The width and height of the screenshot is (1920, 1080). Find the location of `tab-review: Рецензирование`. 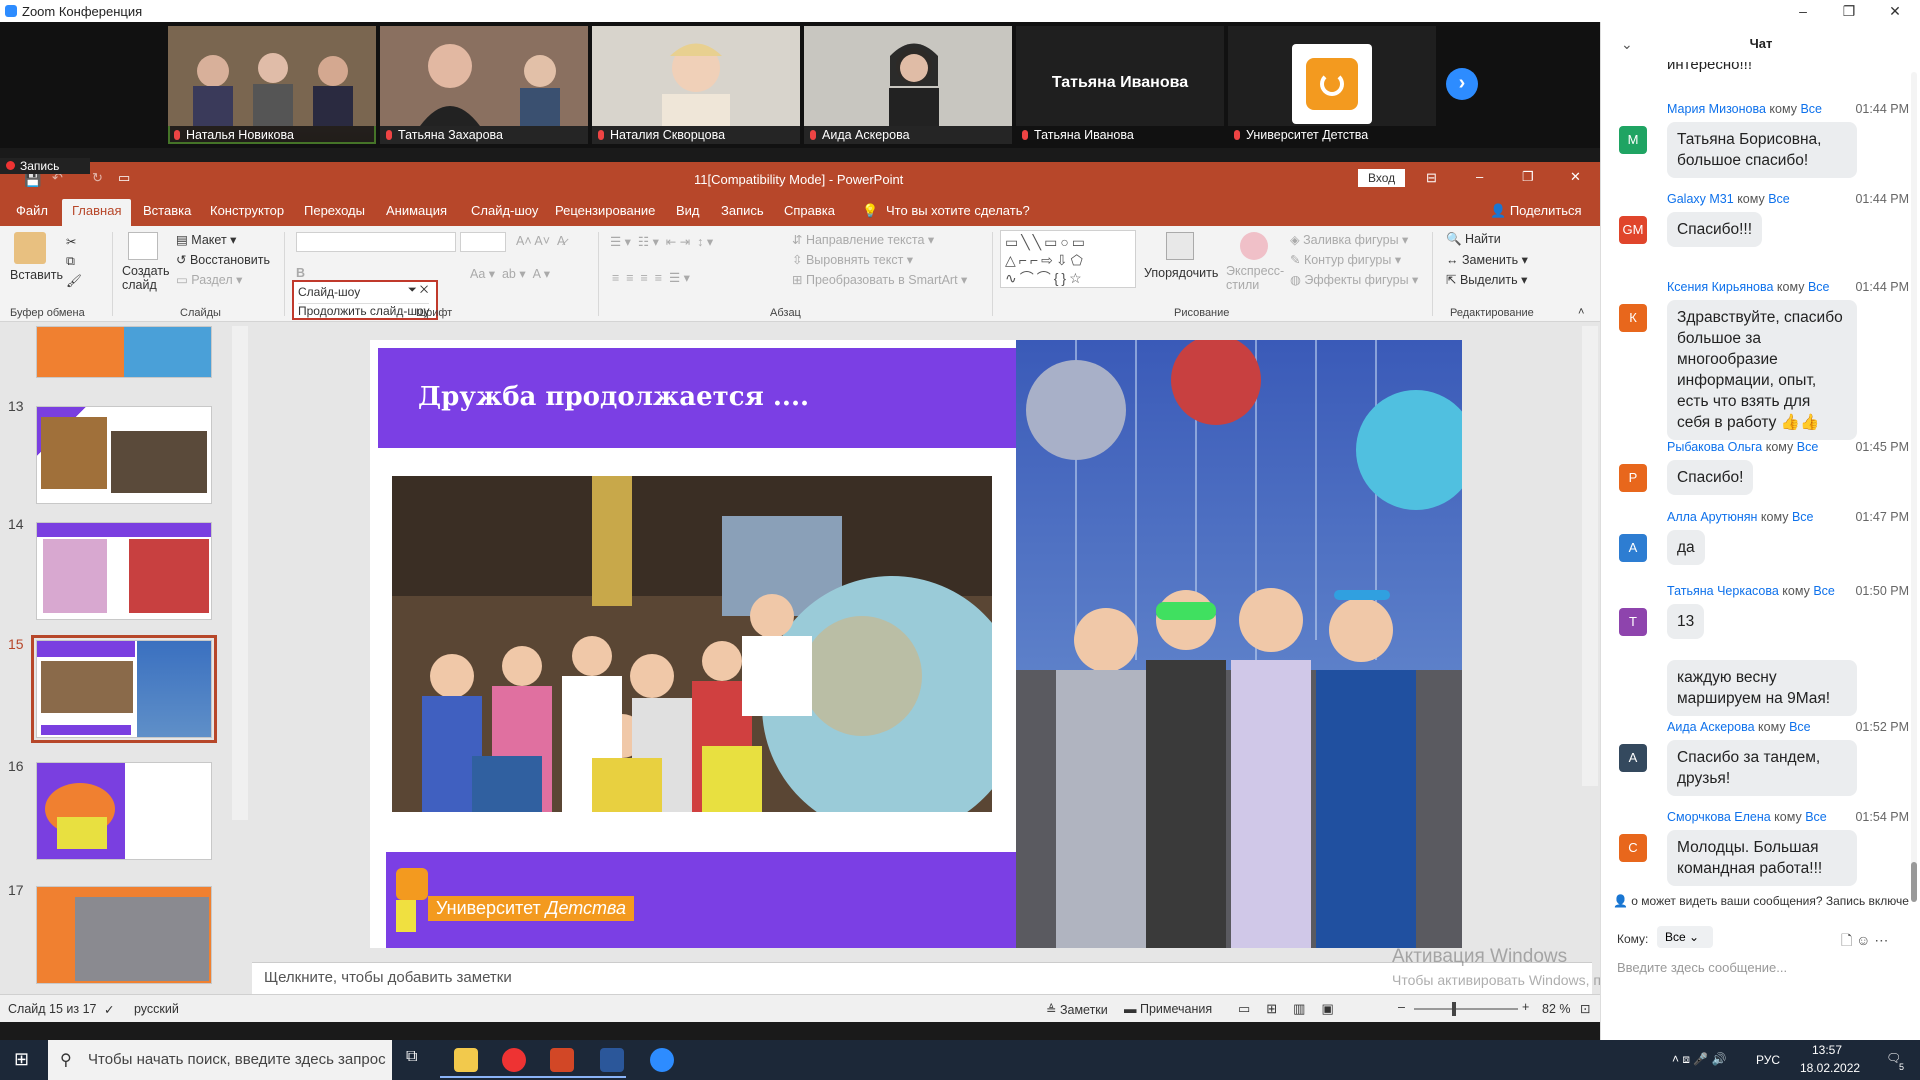

tab-review: Рецензирование is located at coordinates (605, 210).